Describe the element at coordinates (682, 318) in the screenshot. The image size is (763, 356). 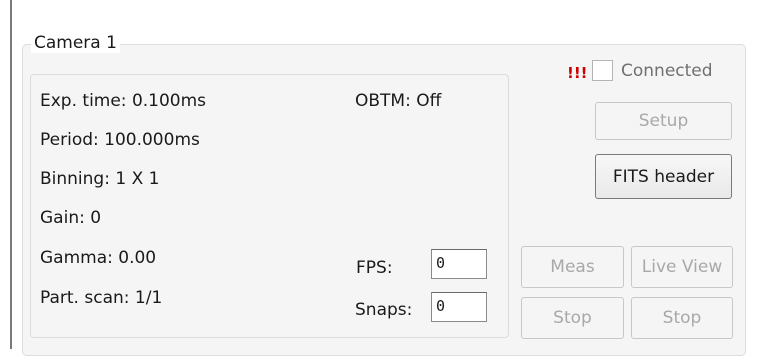
I see `stop-live-button: Stop` at that location.